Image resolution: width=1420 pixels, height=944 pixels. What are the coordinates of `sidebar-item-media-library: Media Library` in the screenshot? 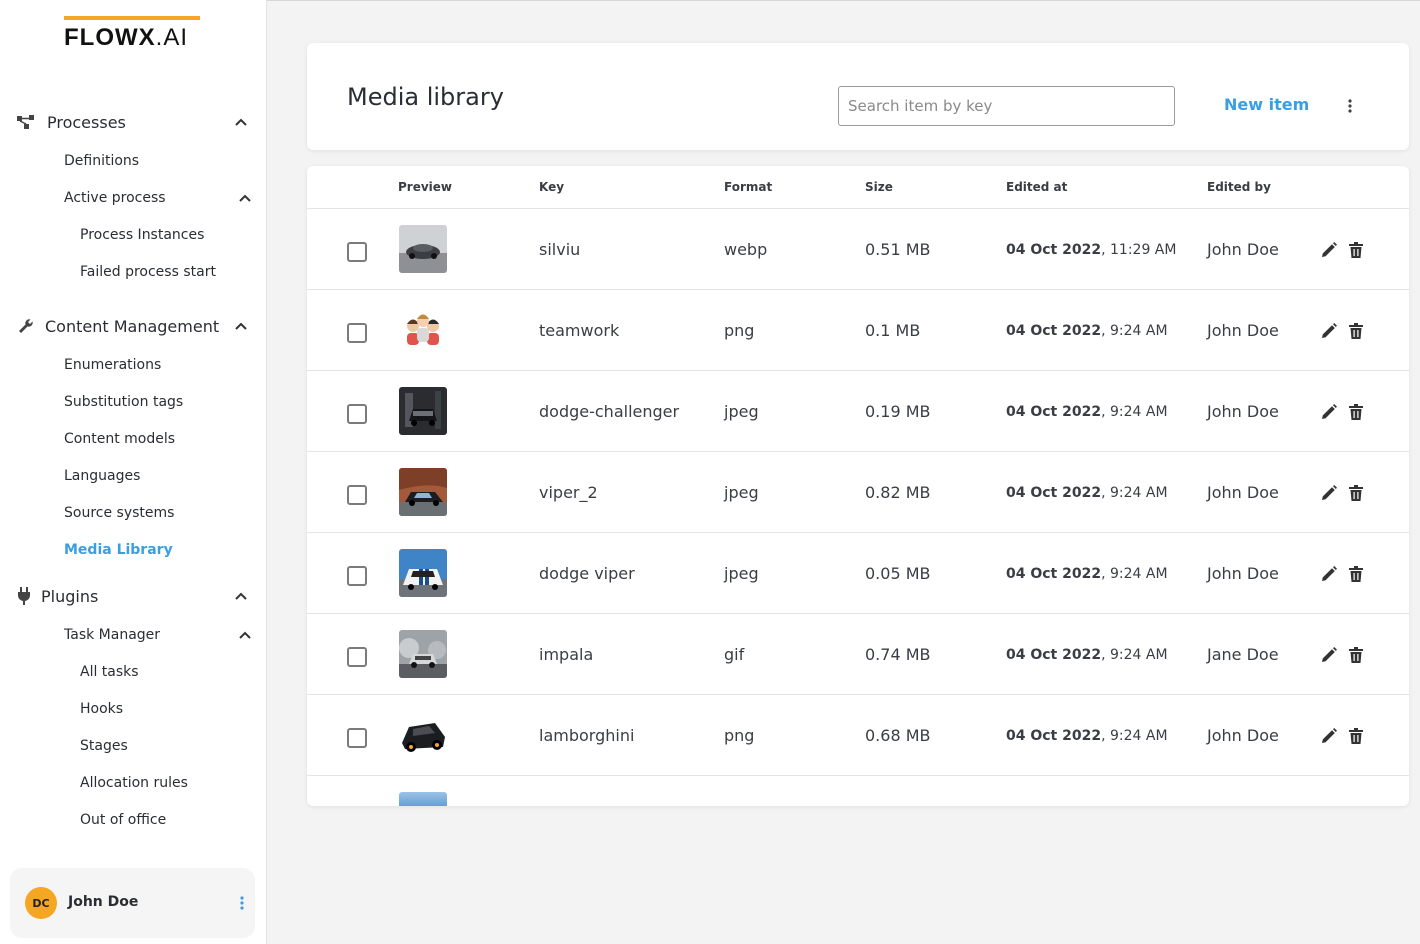 It's located at (118, 550).